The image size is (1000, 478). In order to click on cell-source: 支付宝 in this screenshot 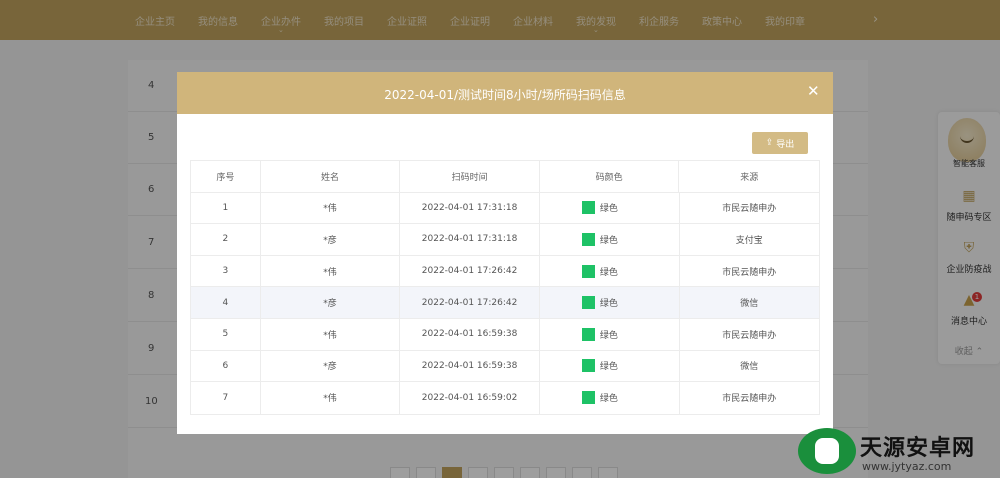, I will do `click(749, 240)`.